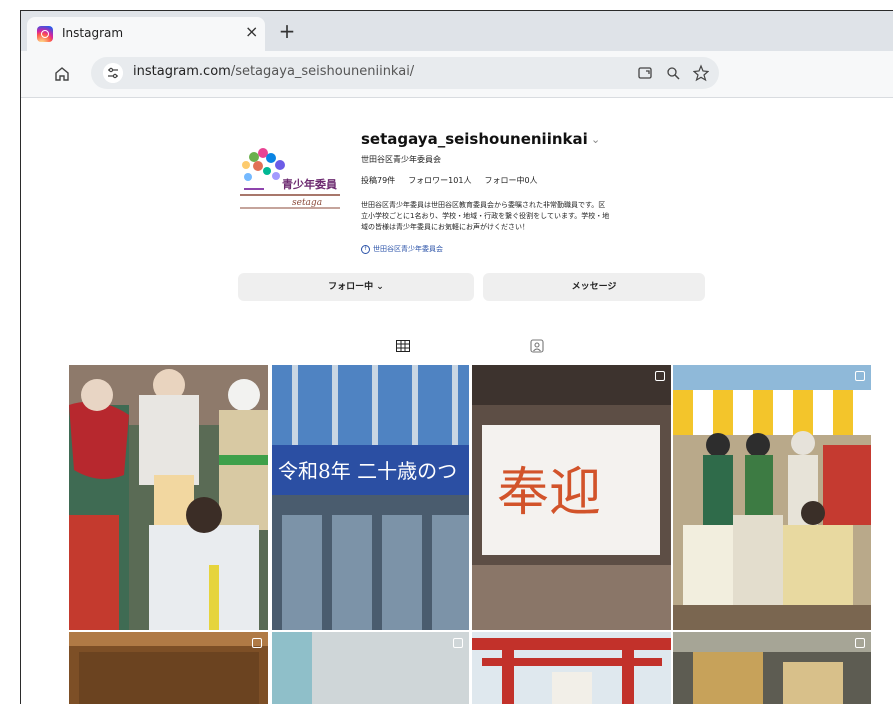  Describe the element at coordinates (113, 73) in the screenshot. I see `site-info-icon` at that location.